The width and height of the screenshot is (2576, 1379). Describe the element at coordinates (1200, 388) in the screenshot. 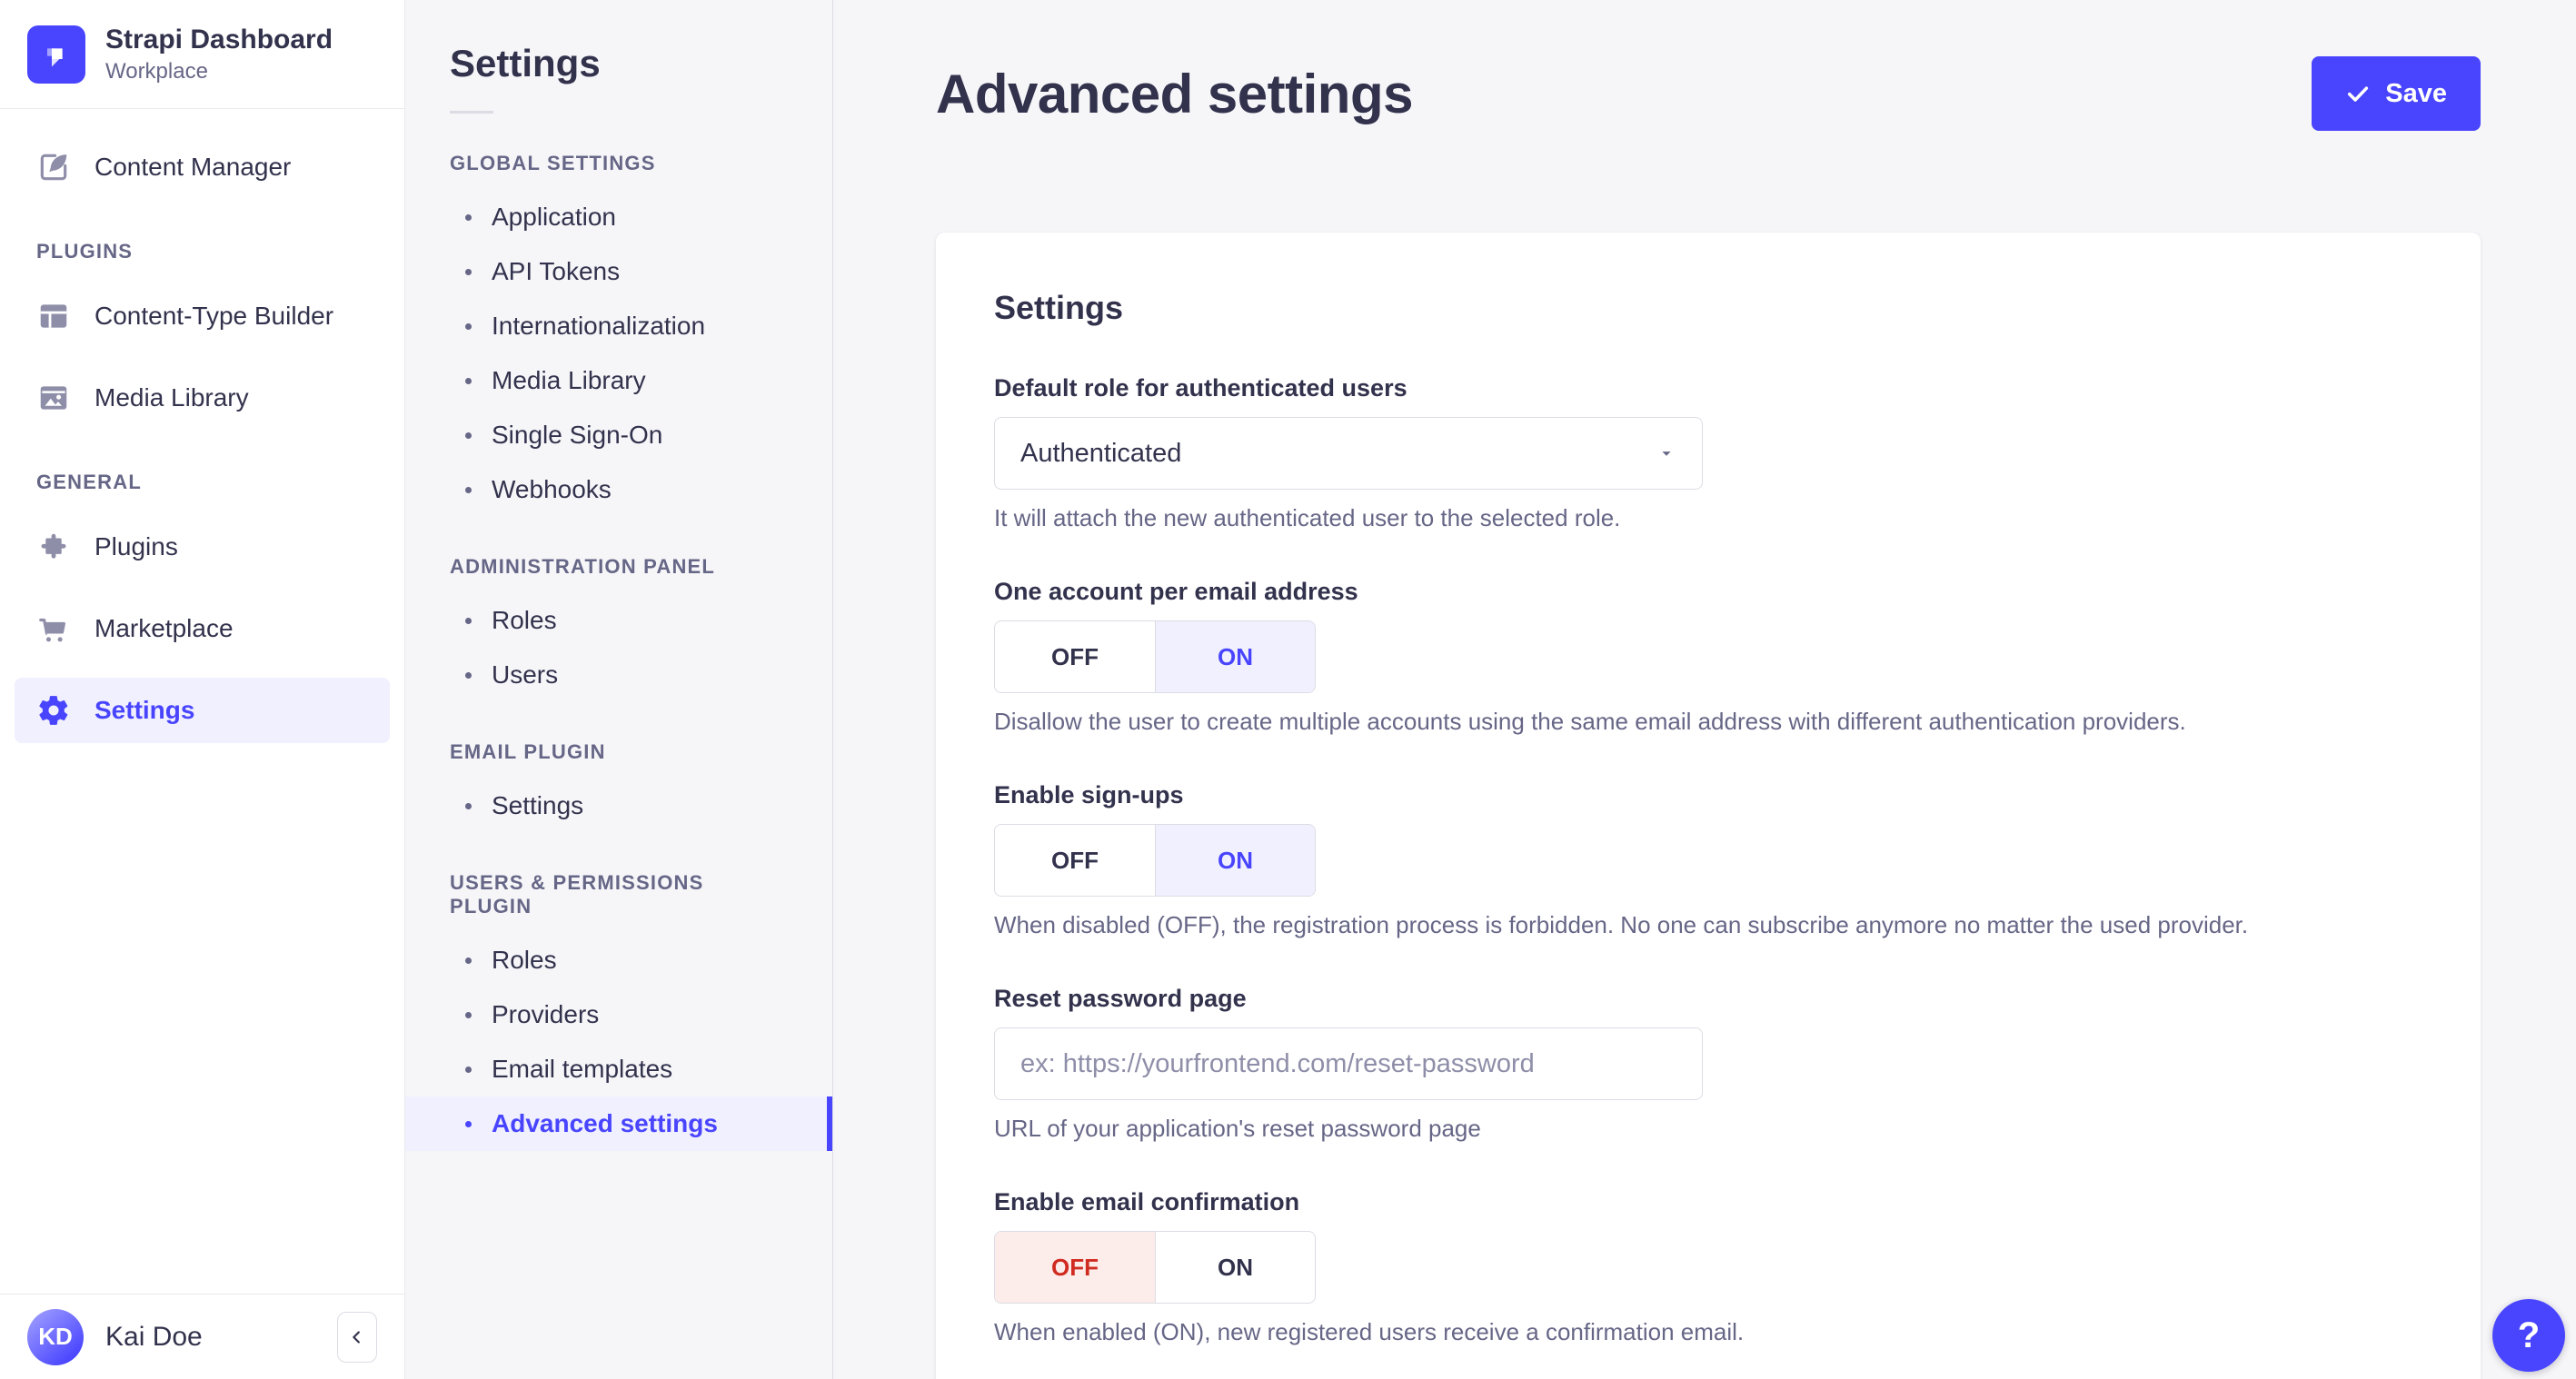

I see `default-role-label: Default role for authenticated users` at that location.